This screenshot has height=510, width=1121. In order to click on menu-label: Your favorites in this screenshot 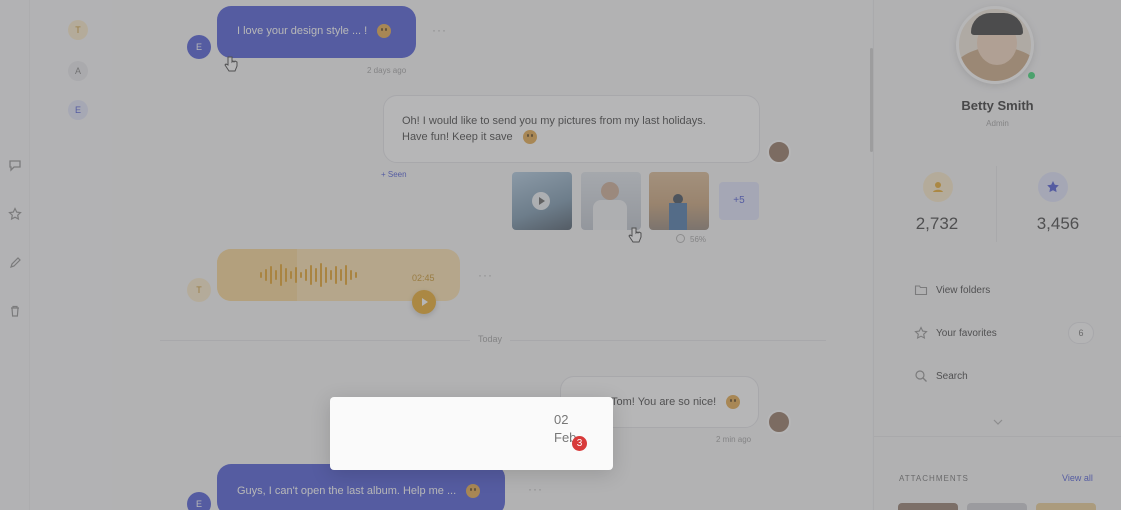, I will do `click(966, 333)`.